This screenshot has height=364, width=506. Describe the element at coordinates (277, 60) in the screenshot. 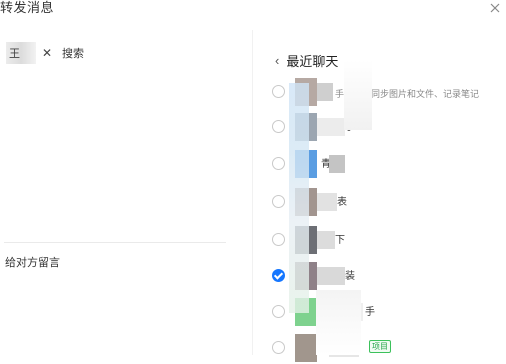

I see `chevron-left-icon: ‹` at that location.